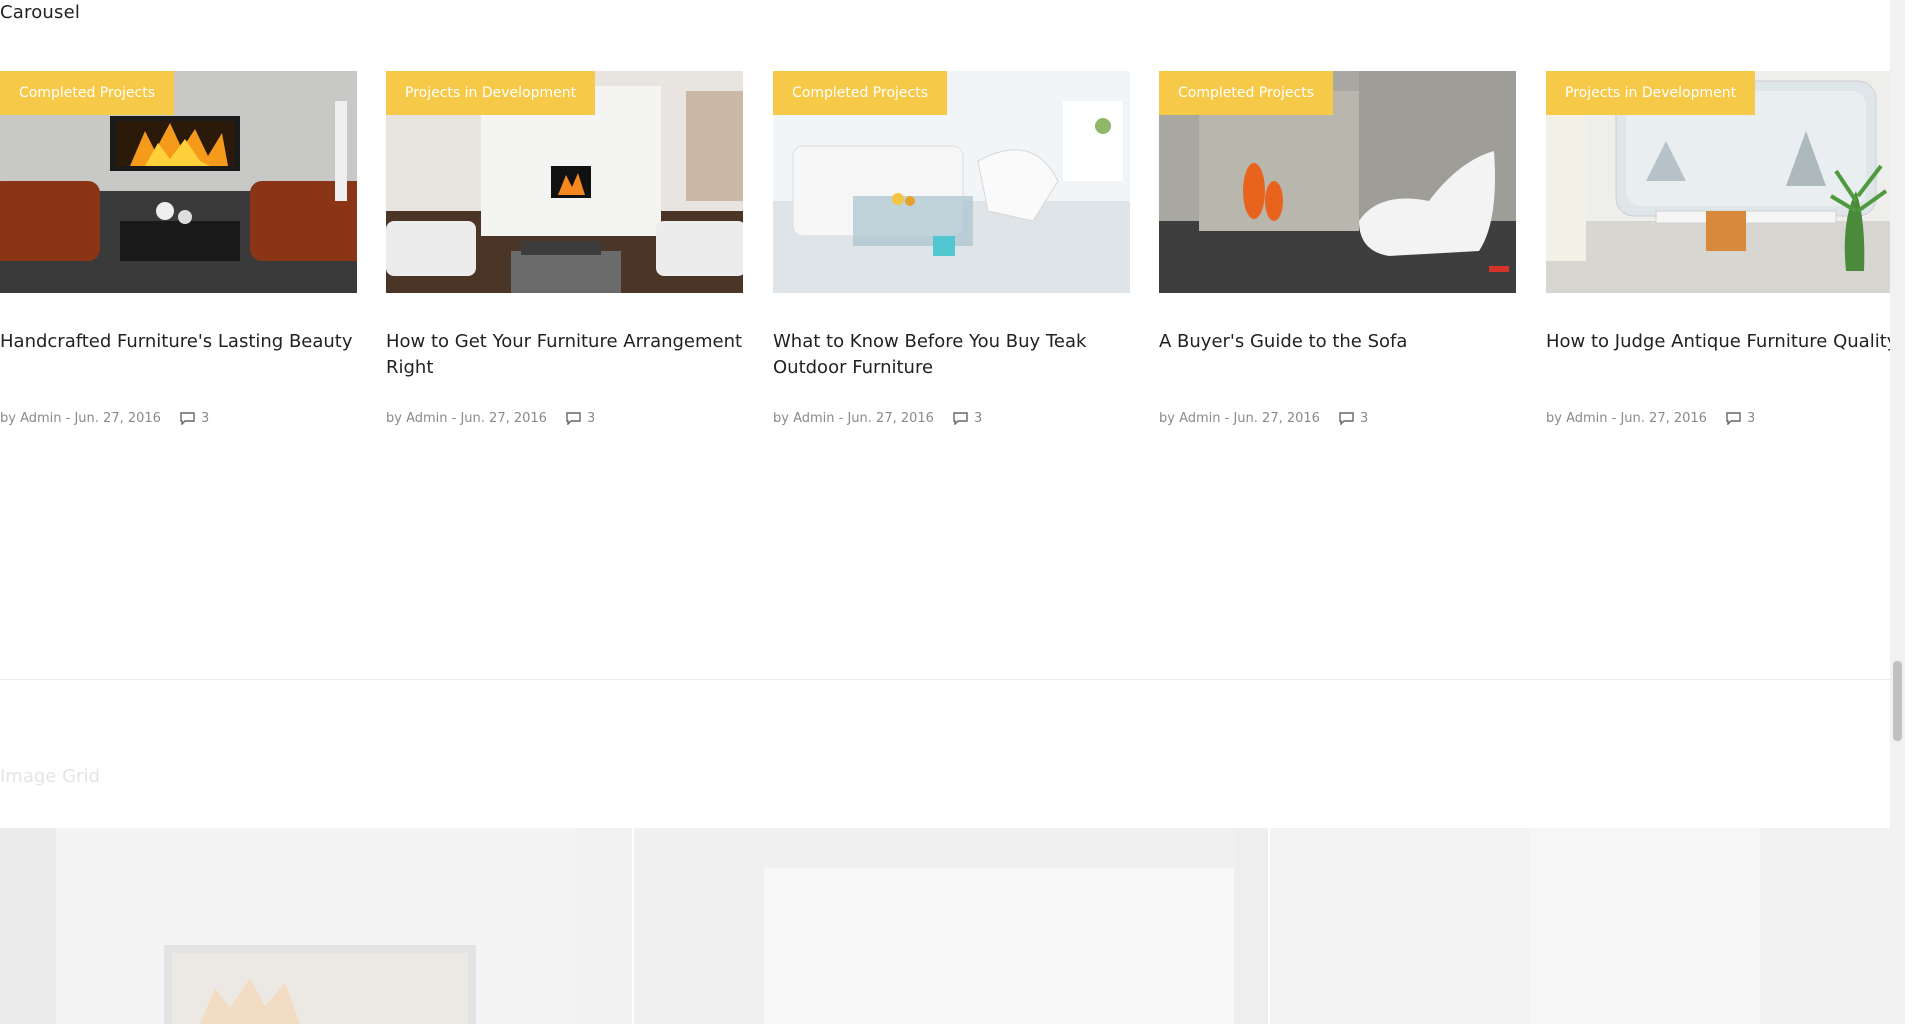 The image size is (1920, 1024). I want to click on bright-room-grid-image, so click(1587, 926).